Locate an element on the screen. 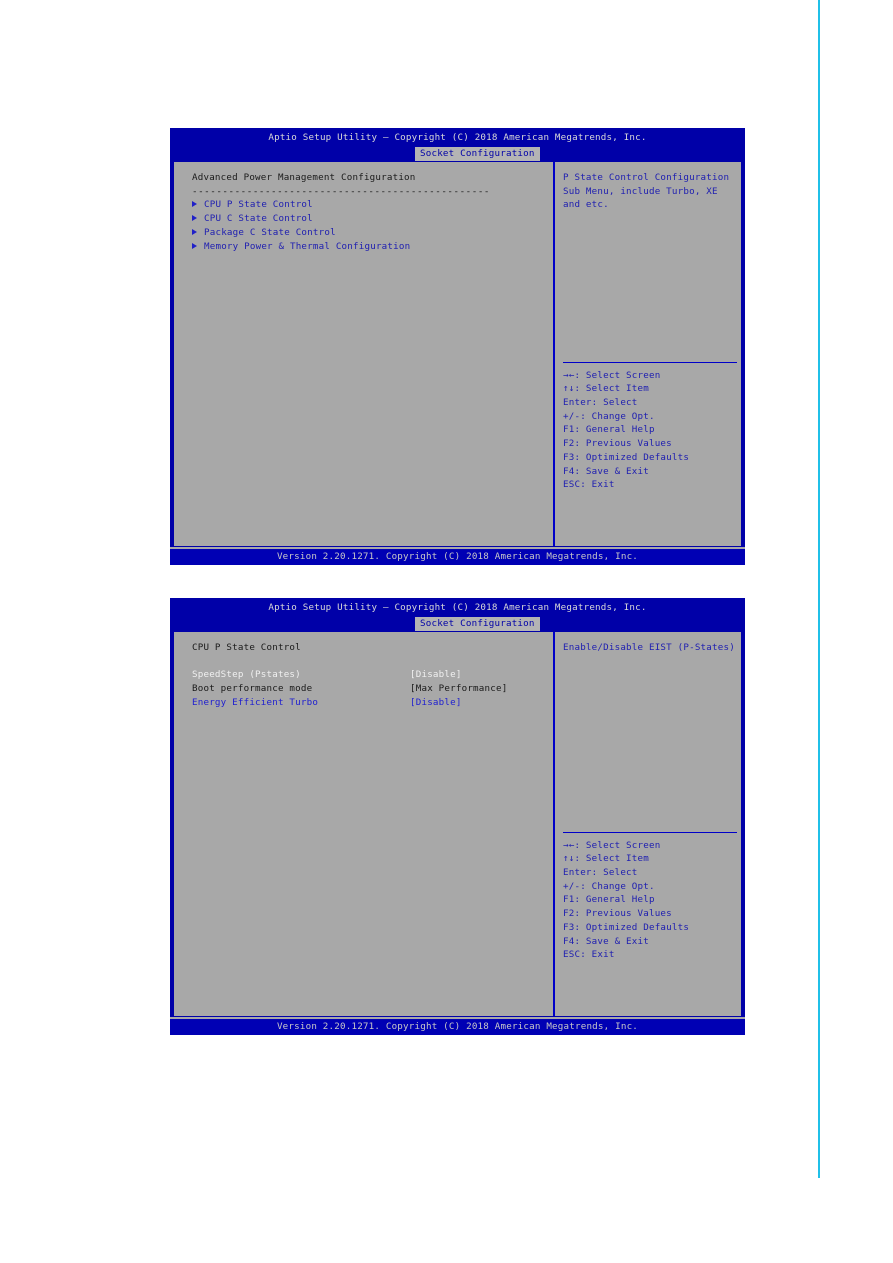 The image size is (893, 1263). menu-item-label: Package C State Control is located at coordinates (270, 232).